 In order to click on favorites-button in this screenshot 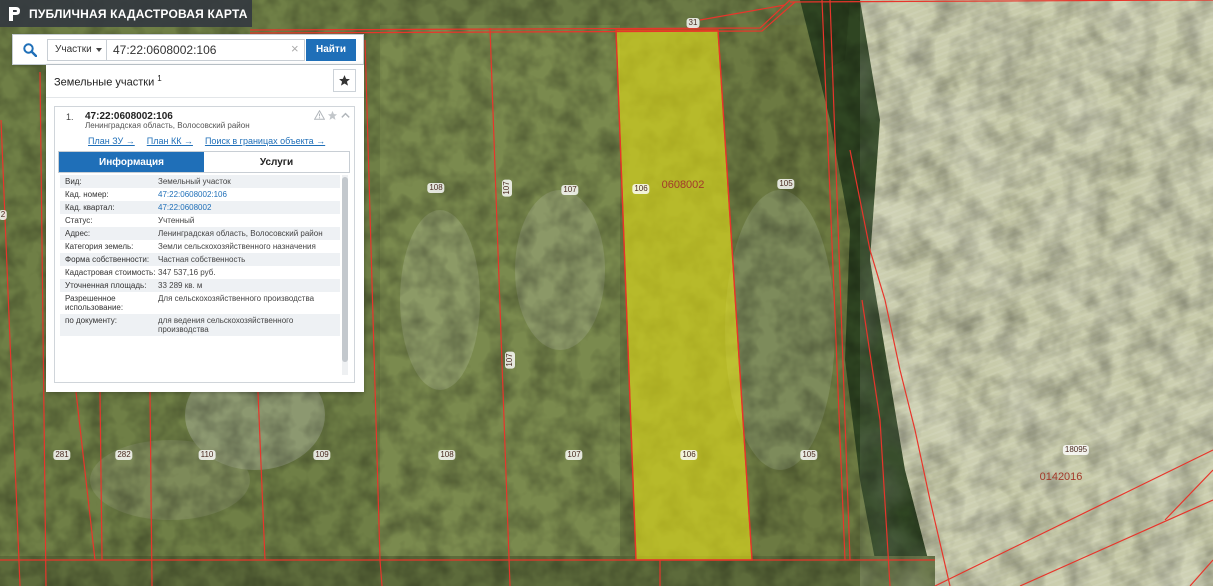, I will do `click(344, 80)`.